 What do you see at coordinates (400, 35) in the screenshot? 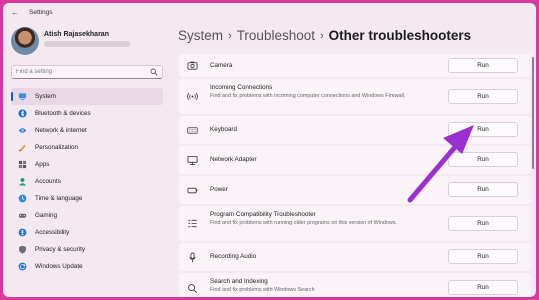
I see `page-title: Other troubleshooters` at bounding box center [400, 35].